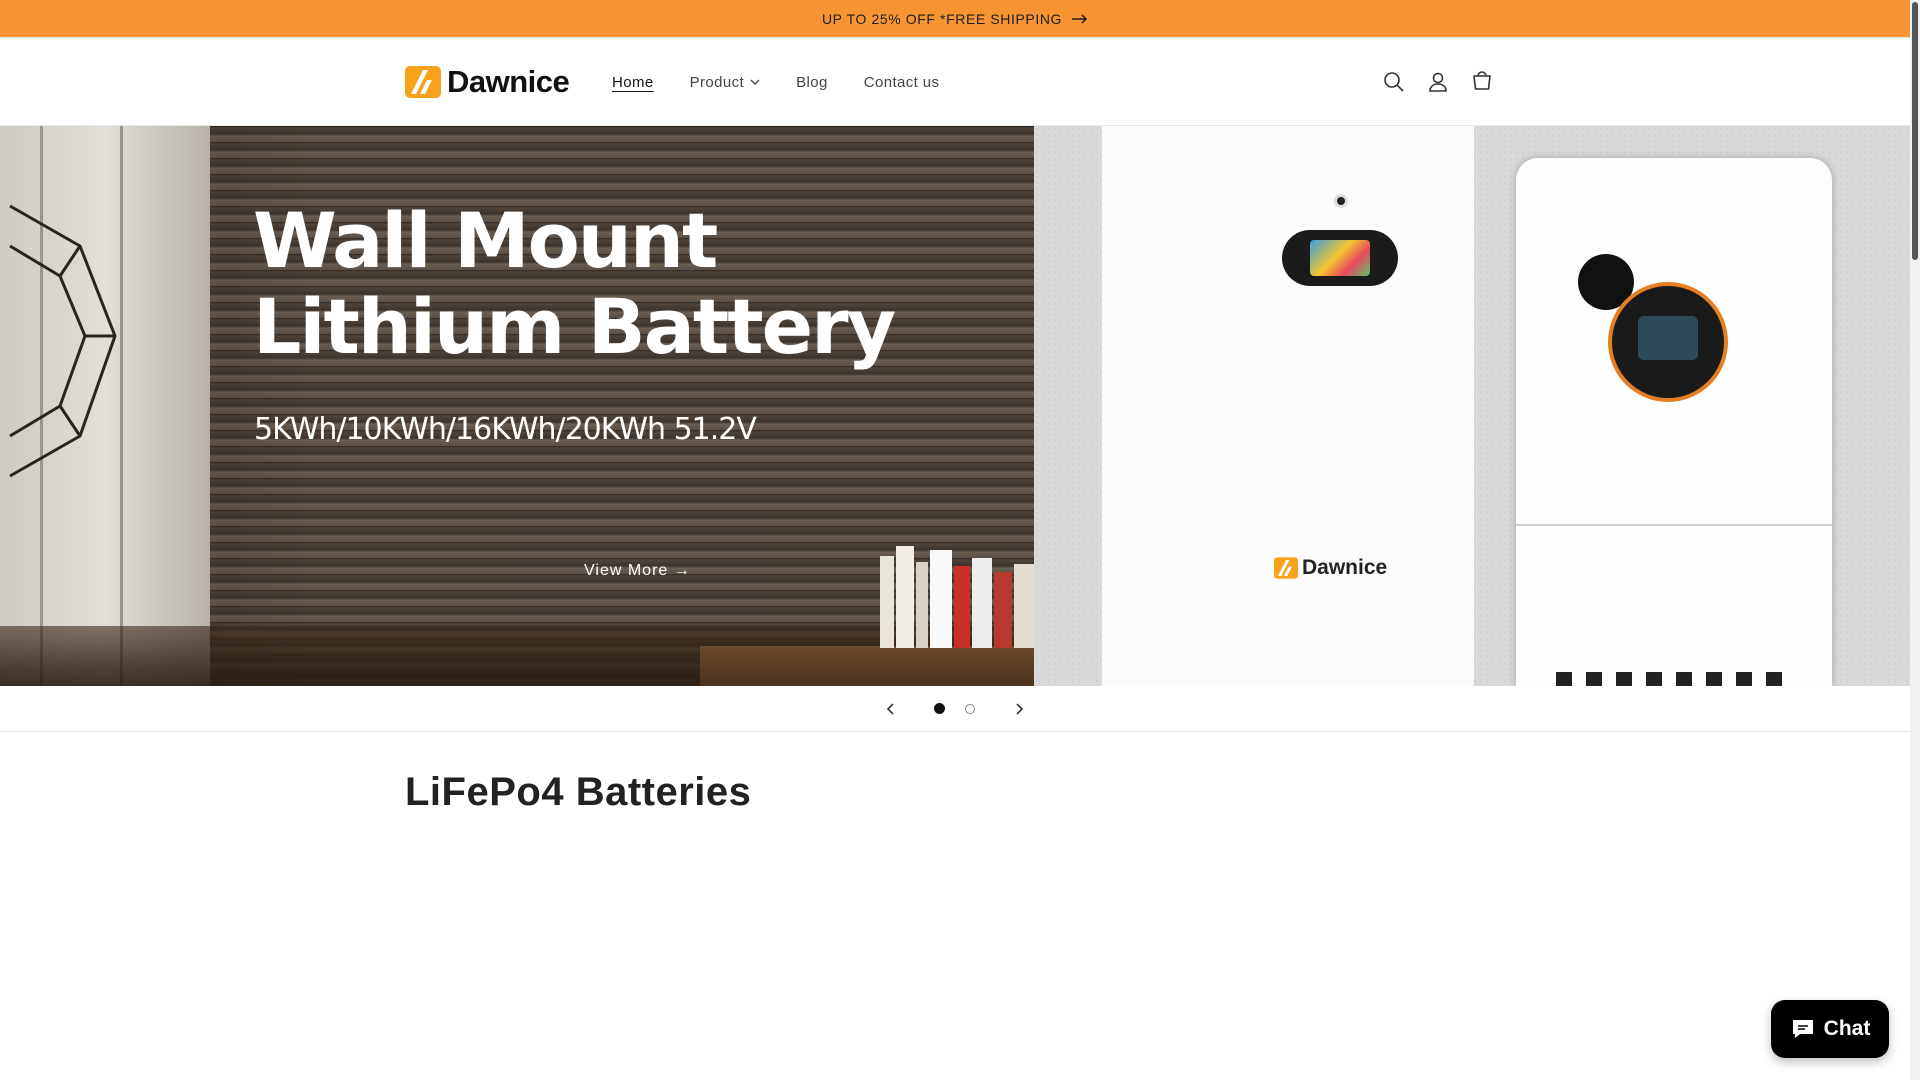  What do you see at coordinates (1080, 18) in the screenshot?
I see `arrow-right-icon` at bounding box center [1080, 18].